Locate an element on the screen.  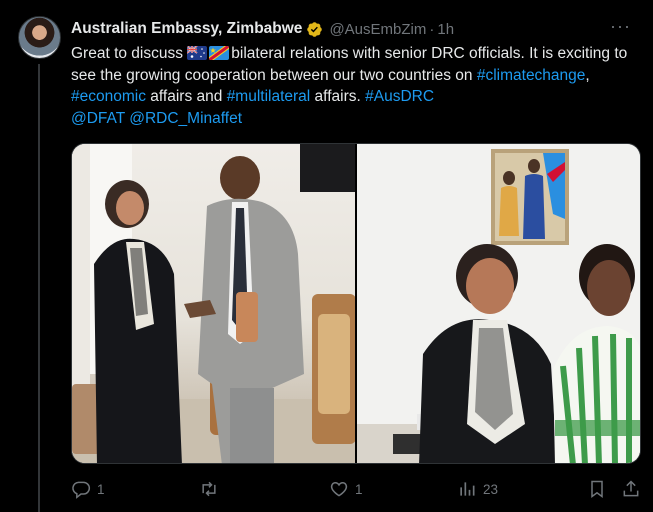
share-button is located at coordinates (634, 489).